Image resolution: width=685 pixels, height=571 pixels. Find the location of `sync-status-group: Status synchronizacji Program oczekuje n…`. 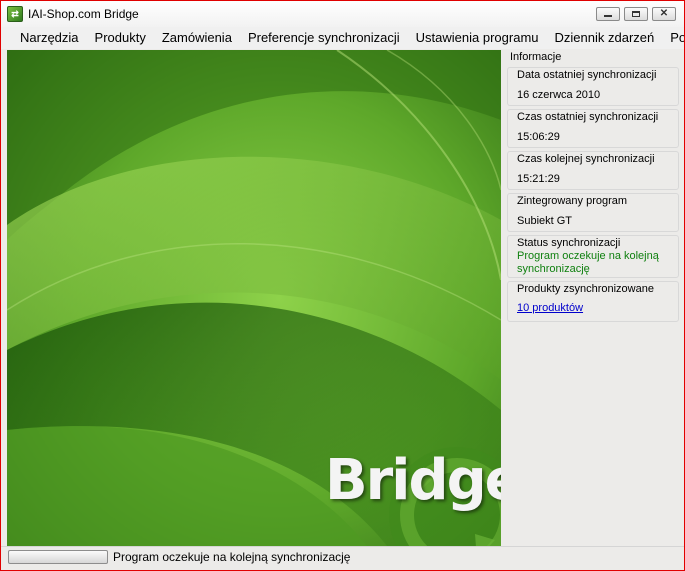

sync-status-group: Status synchronizacji Program oczekuje n… is located at coordinates (593, 256).